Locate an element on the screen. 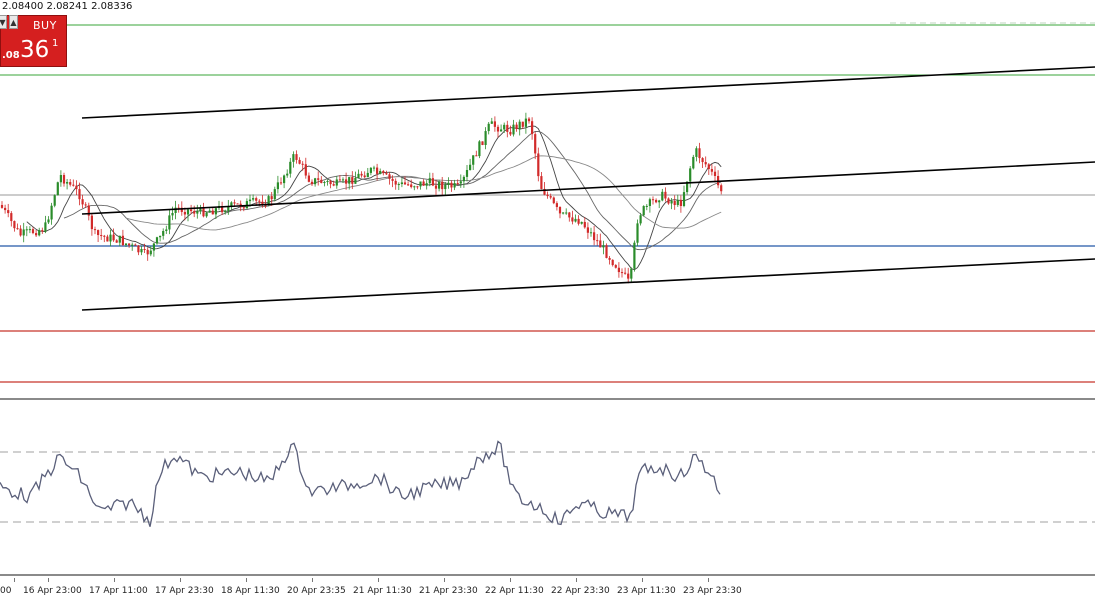 The height and width of the screenshot is (600, 1095). volume-up-icon: ▲ is located at coordinates (13, 22).